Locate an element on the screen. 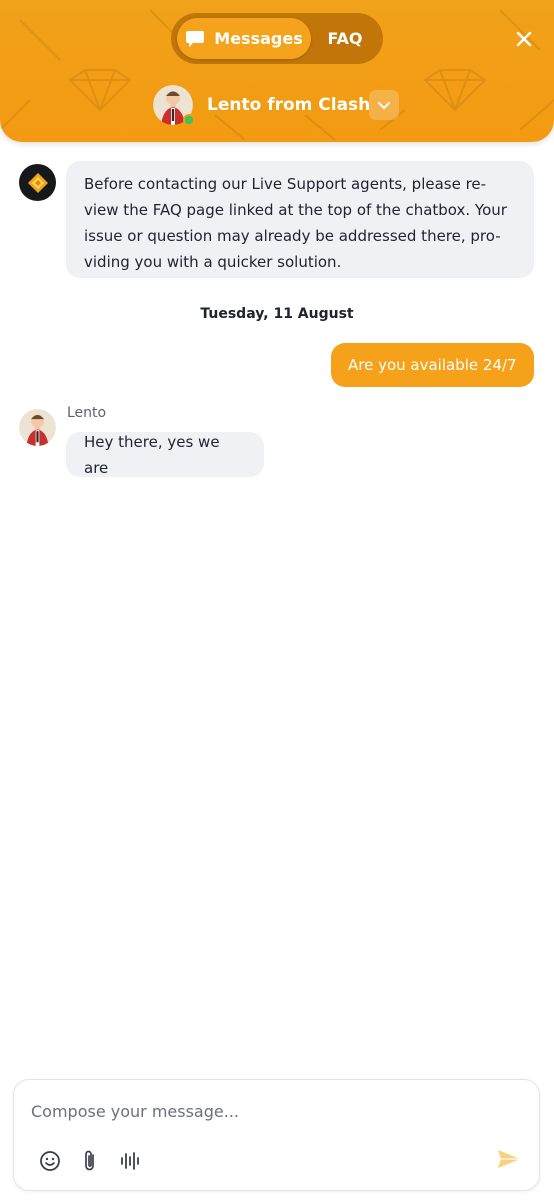 The image size is (554, 1200). tab-messages: Messages is located at coordinates (244, 38).